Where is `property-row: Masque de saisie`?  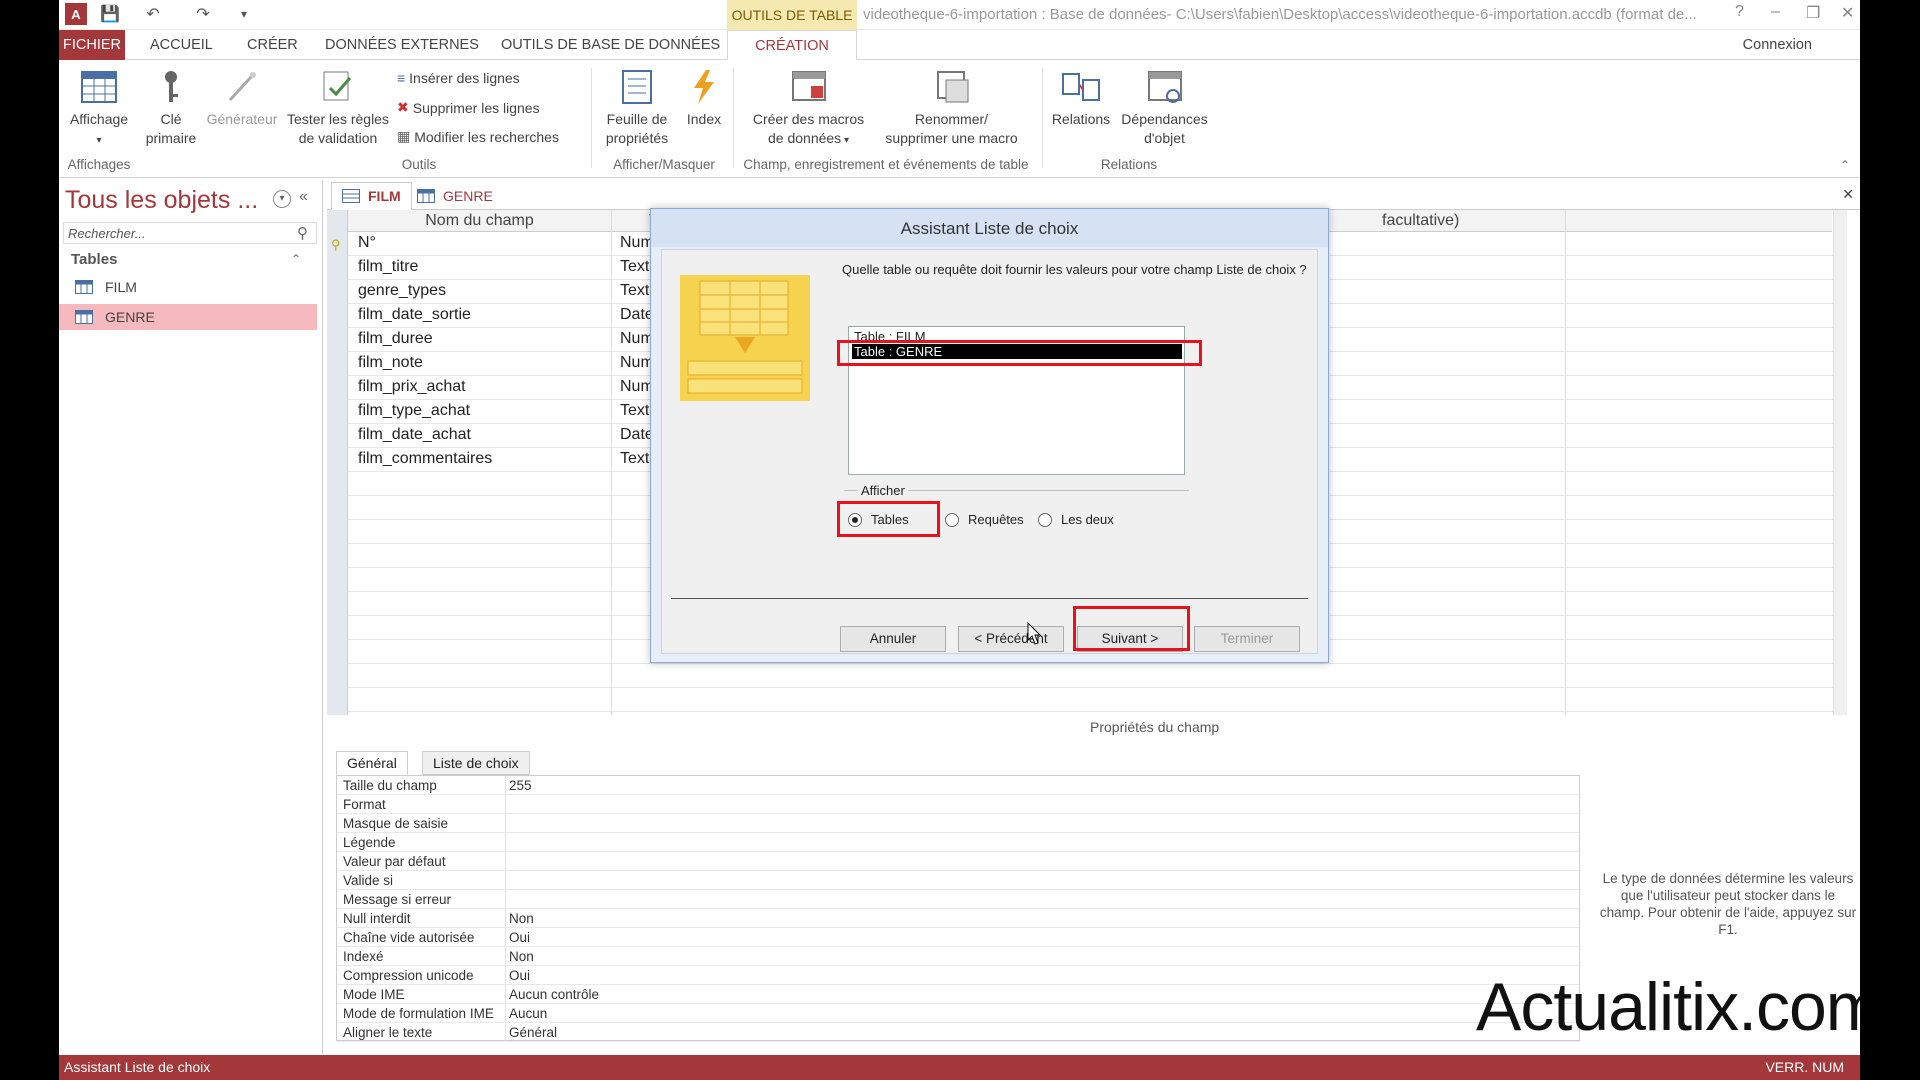
property-row: Masque de saisie is located at coordinates (958, 823).